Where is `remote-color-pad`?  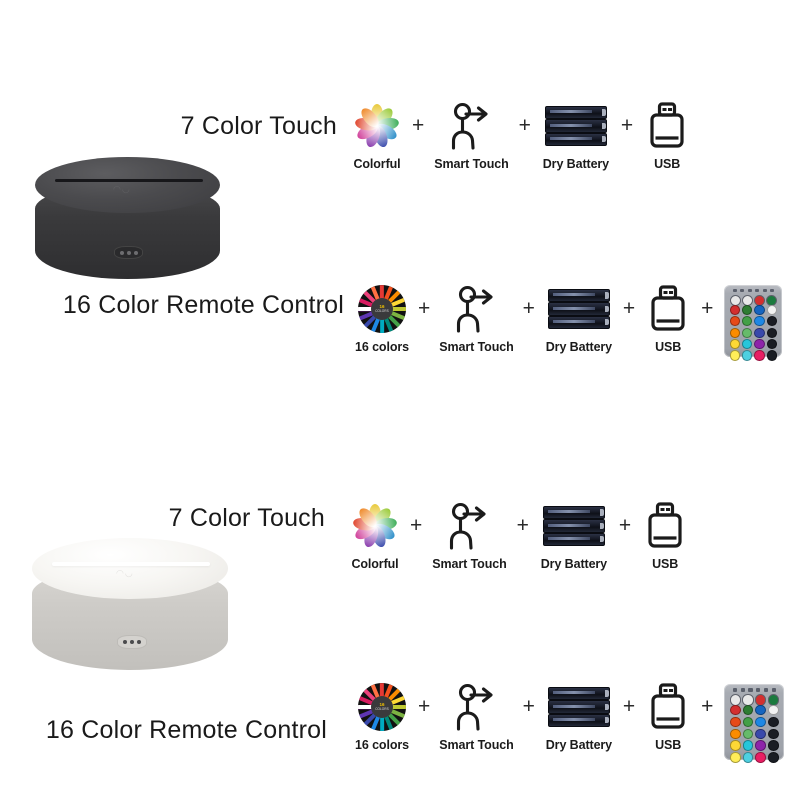
remote-color-pad is located at coordinates (753, 332).